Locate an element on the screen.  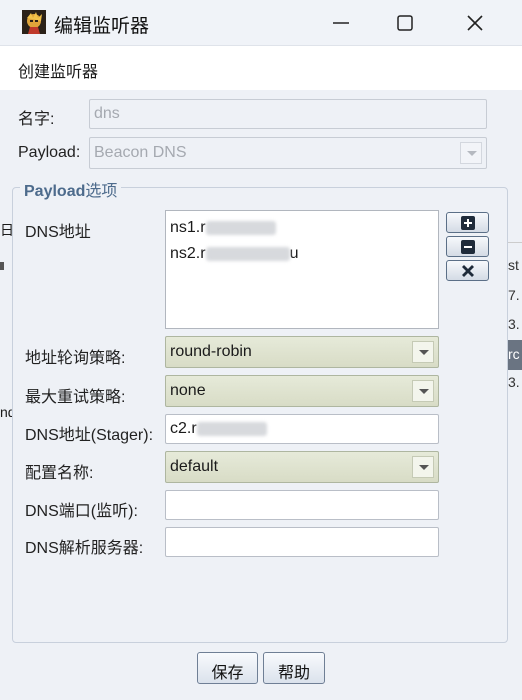
host-rotation-value: round-robin is located at coordinates (211, 351).